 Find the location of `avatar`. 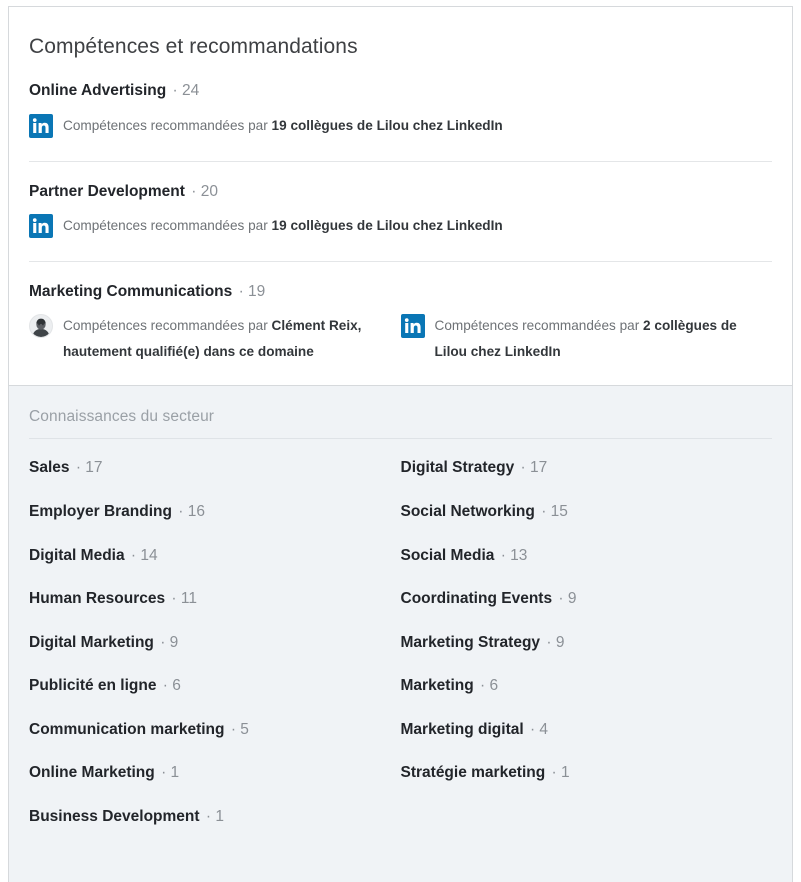

avatar is located at coordinates (41, 326).